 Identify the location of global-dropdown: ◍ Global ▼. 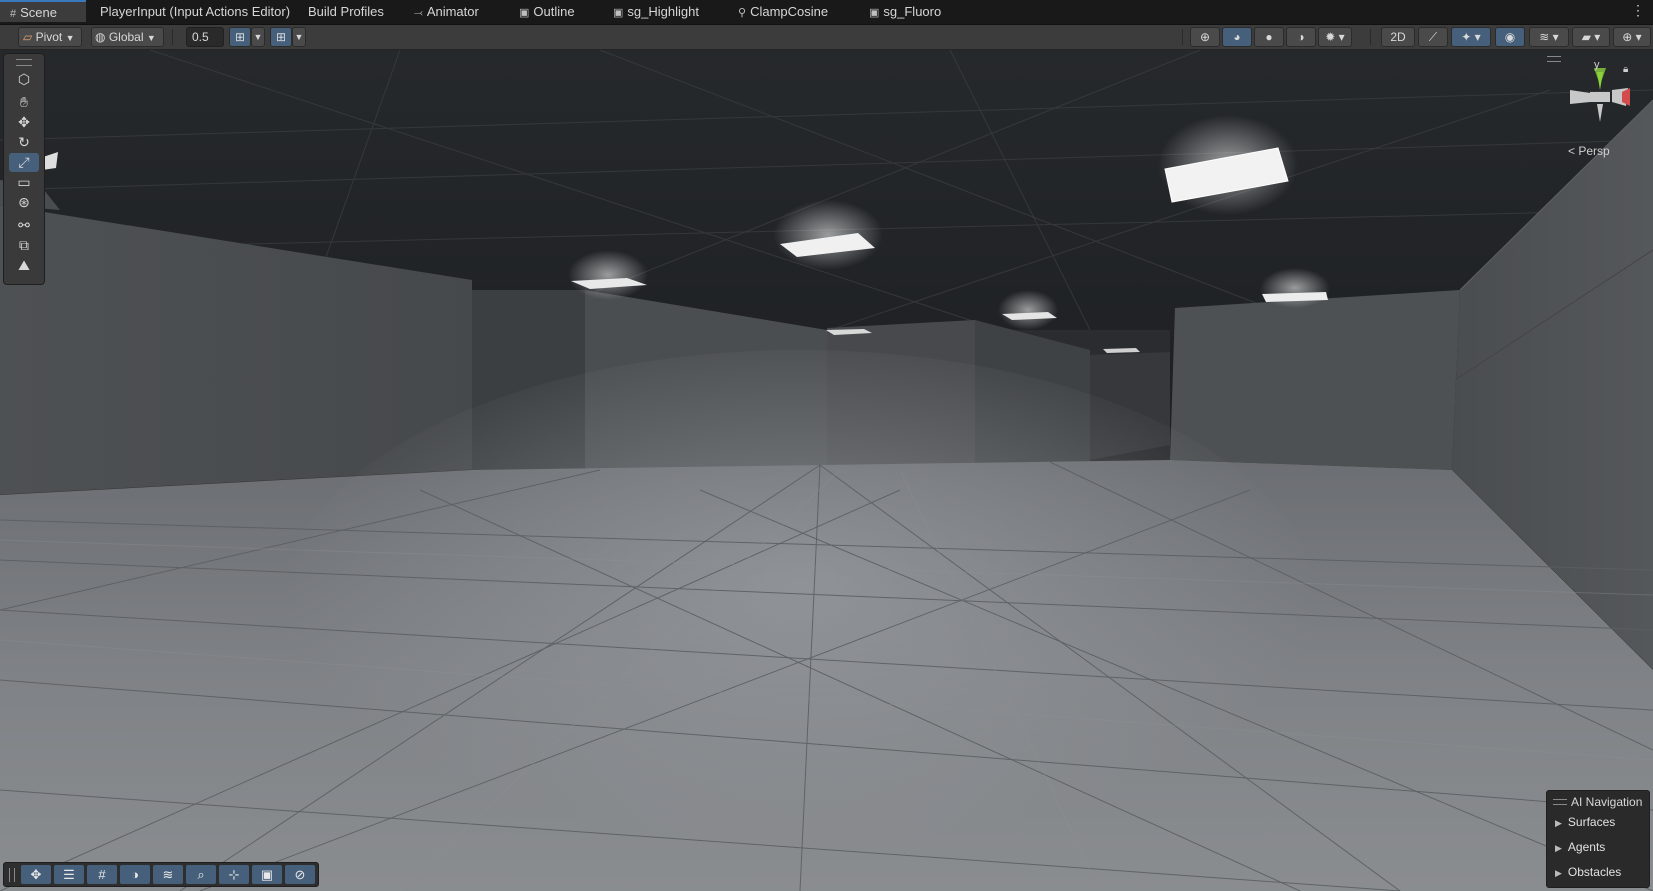
(127, 37).